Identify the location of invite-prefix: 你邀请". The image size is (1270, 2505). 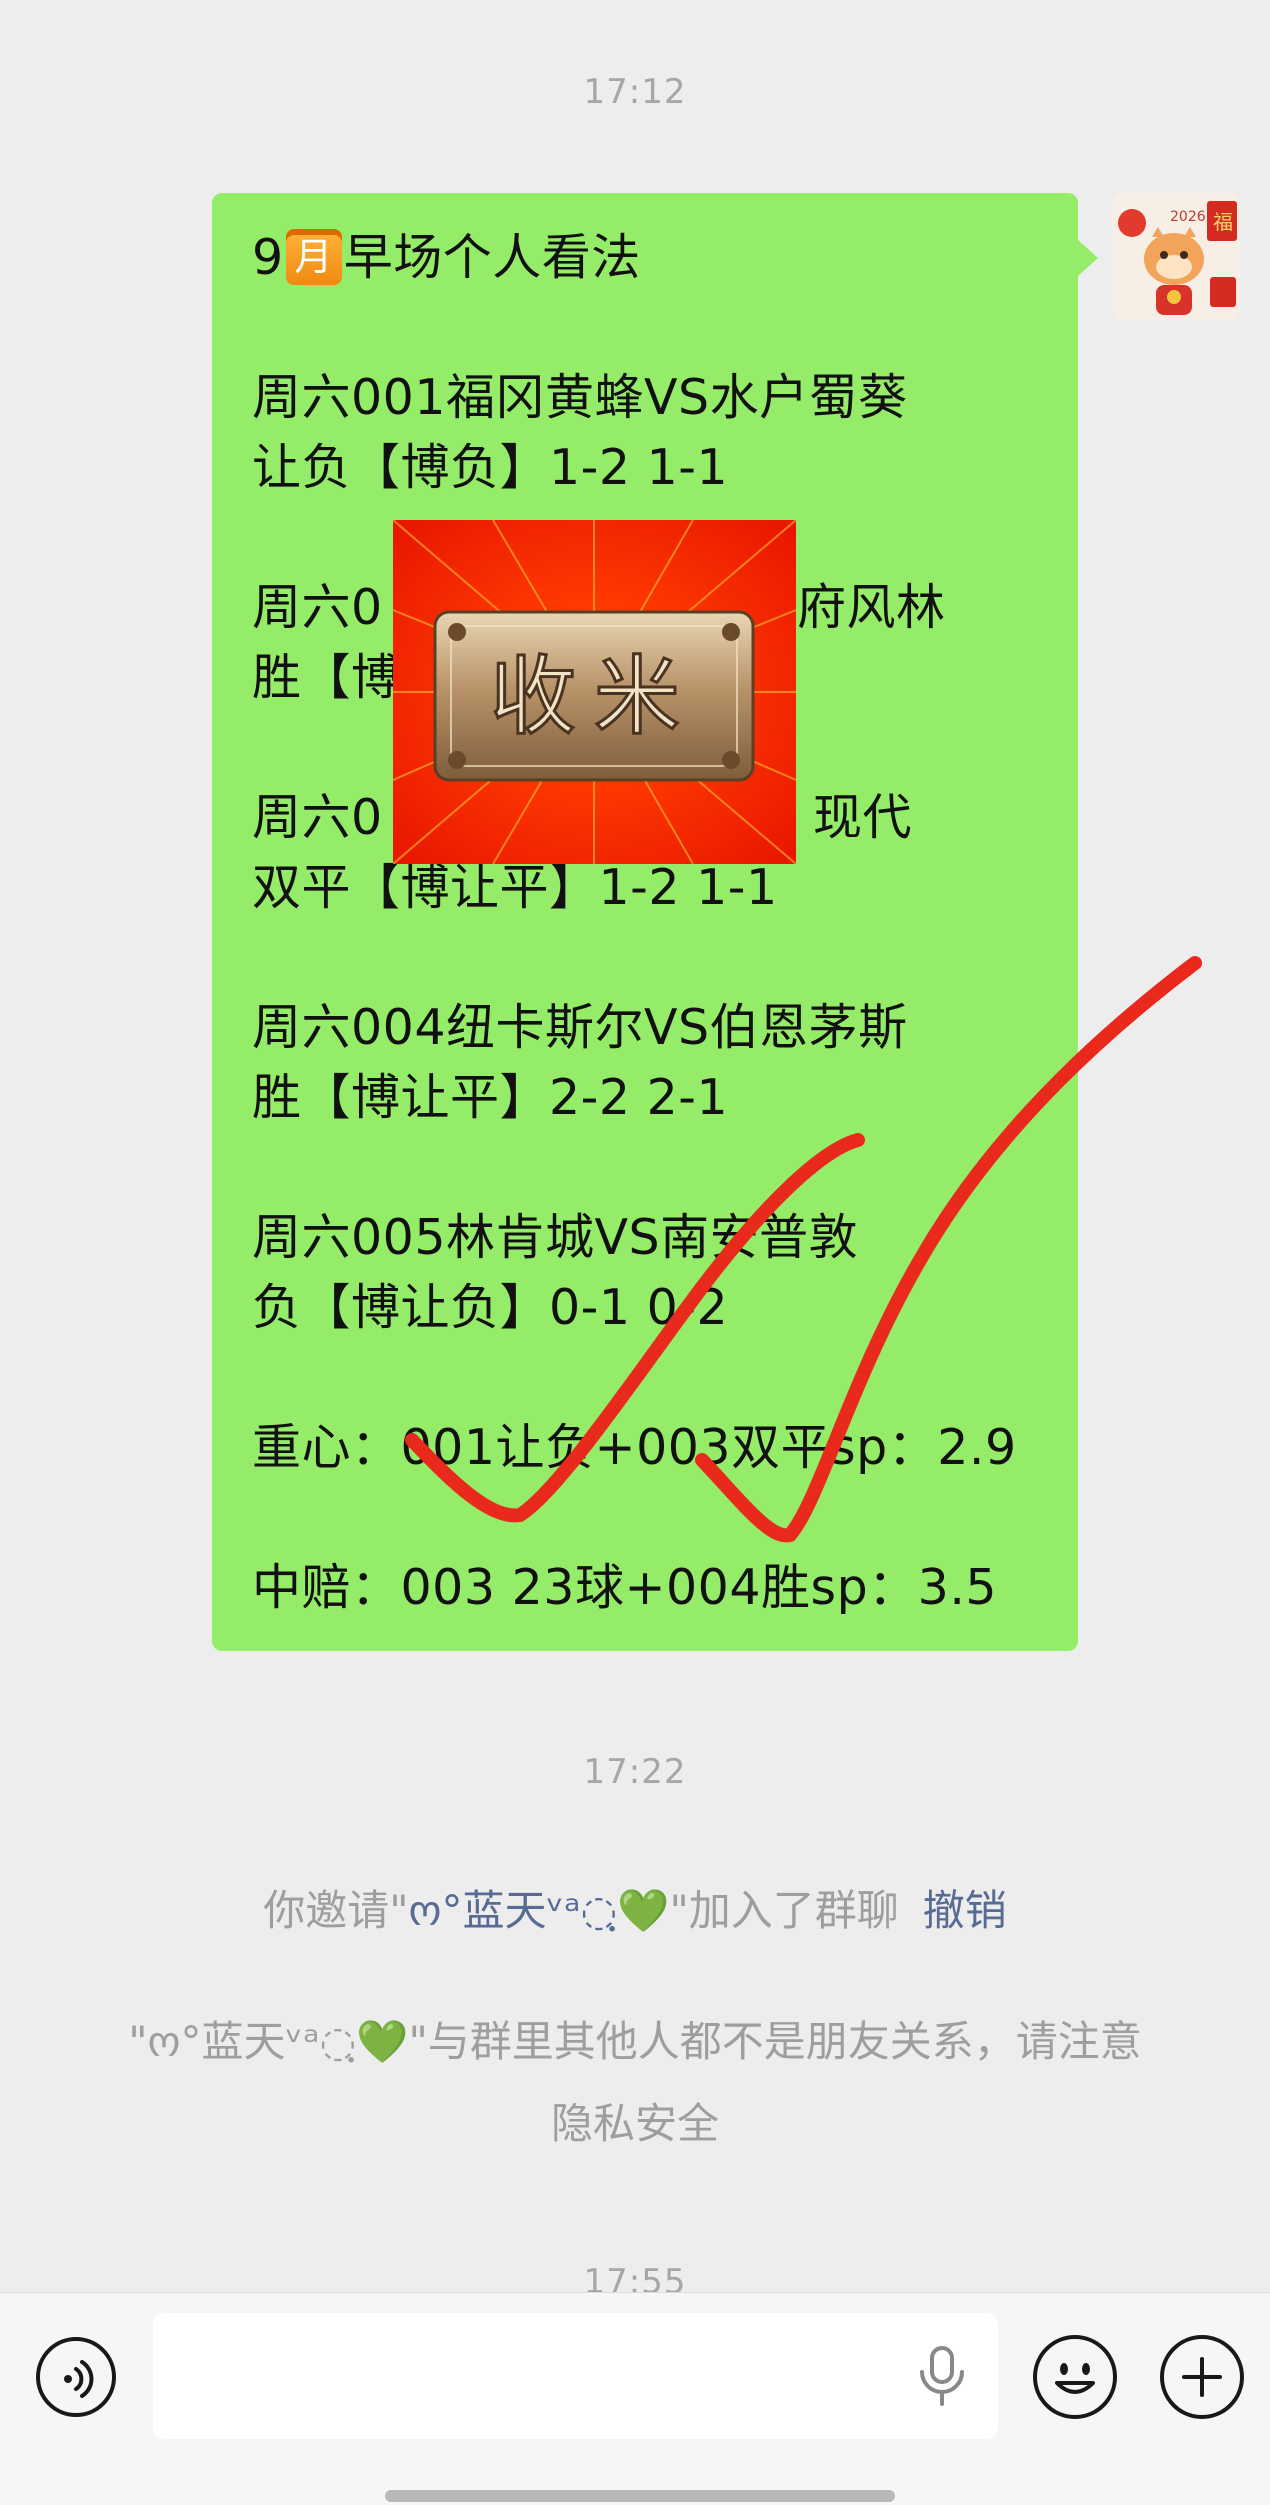
(336, 1910).